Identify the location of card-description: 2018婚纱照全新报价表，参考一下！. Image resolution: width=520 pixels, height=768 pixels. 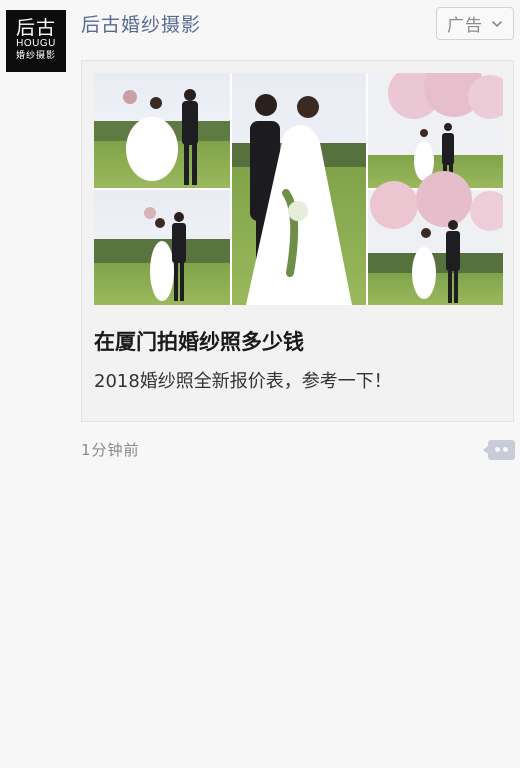
(243, 381).